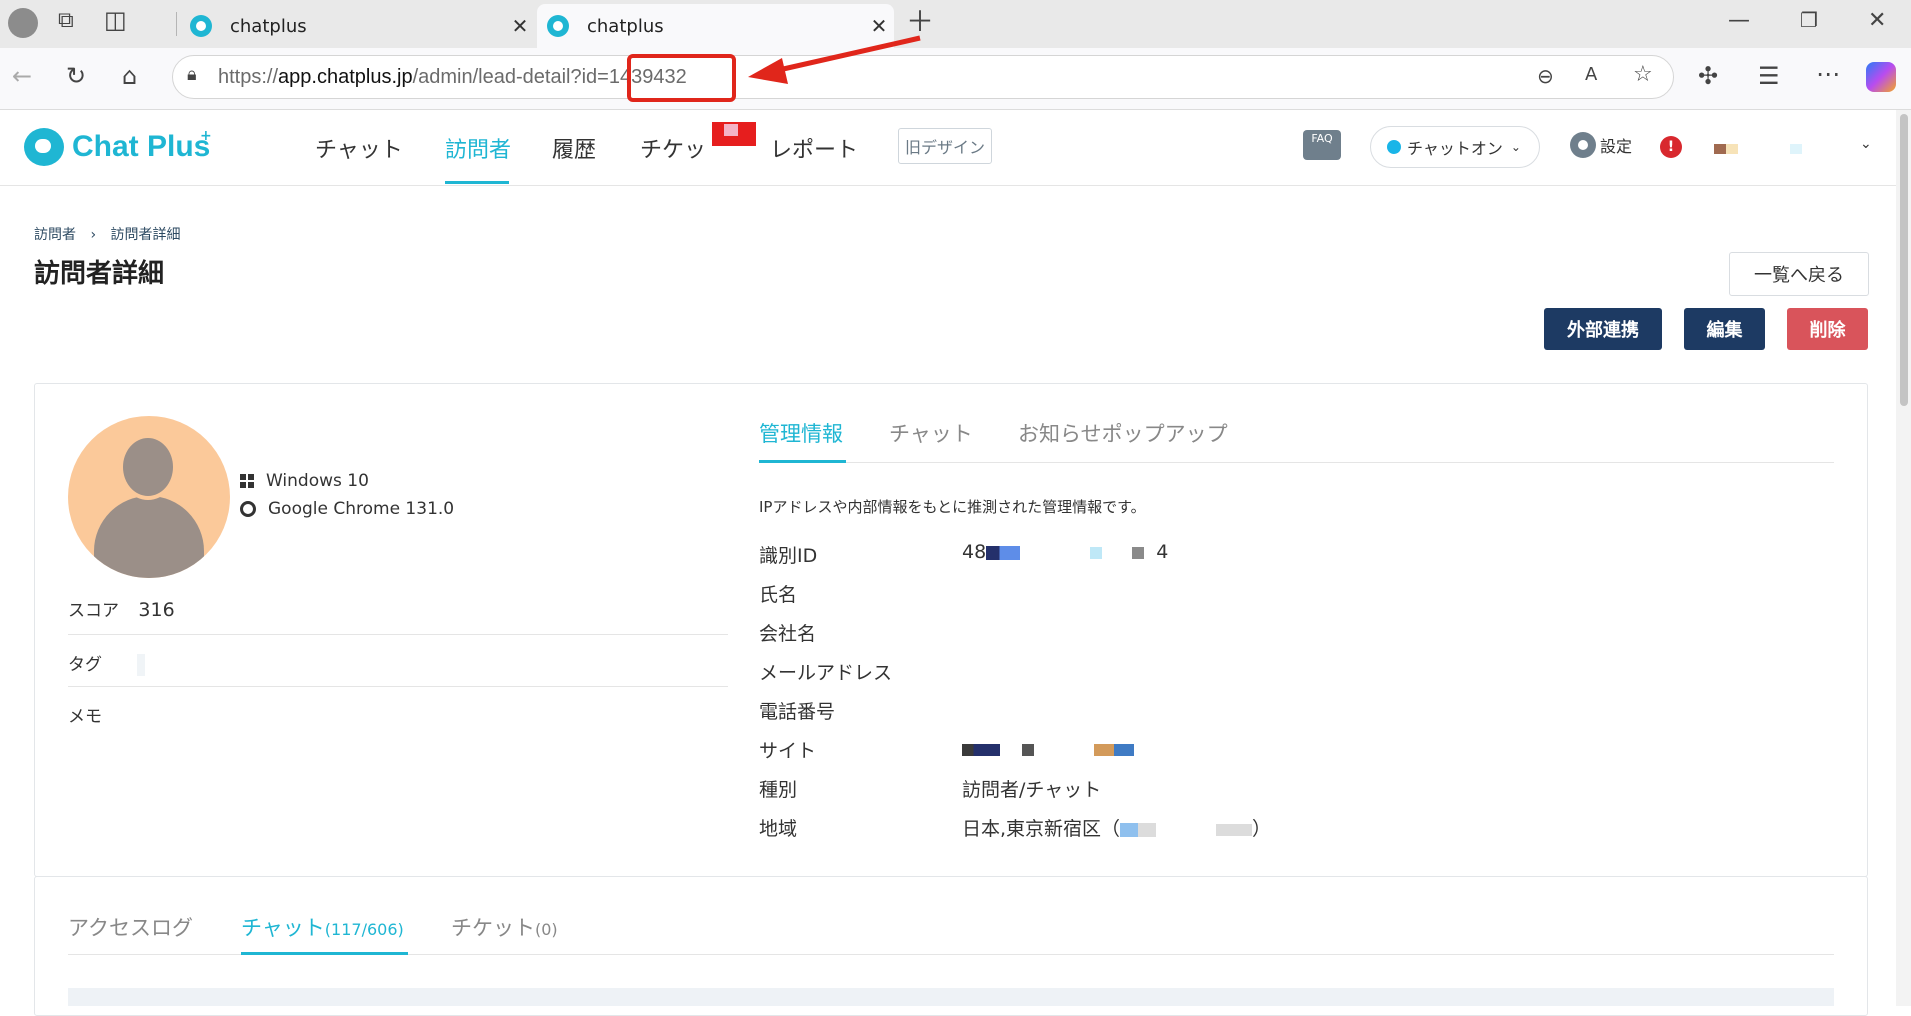 This screenshot has height=1016, width=1911. What do you see at coordinates (1881, 77) in the screenshot?
I see `copilot-icon` at bounding box center [1881, 77].